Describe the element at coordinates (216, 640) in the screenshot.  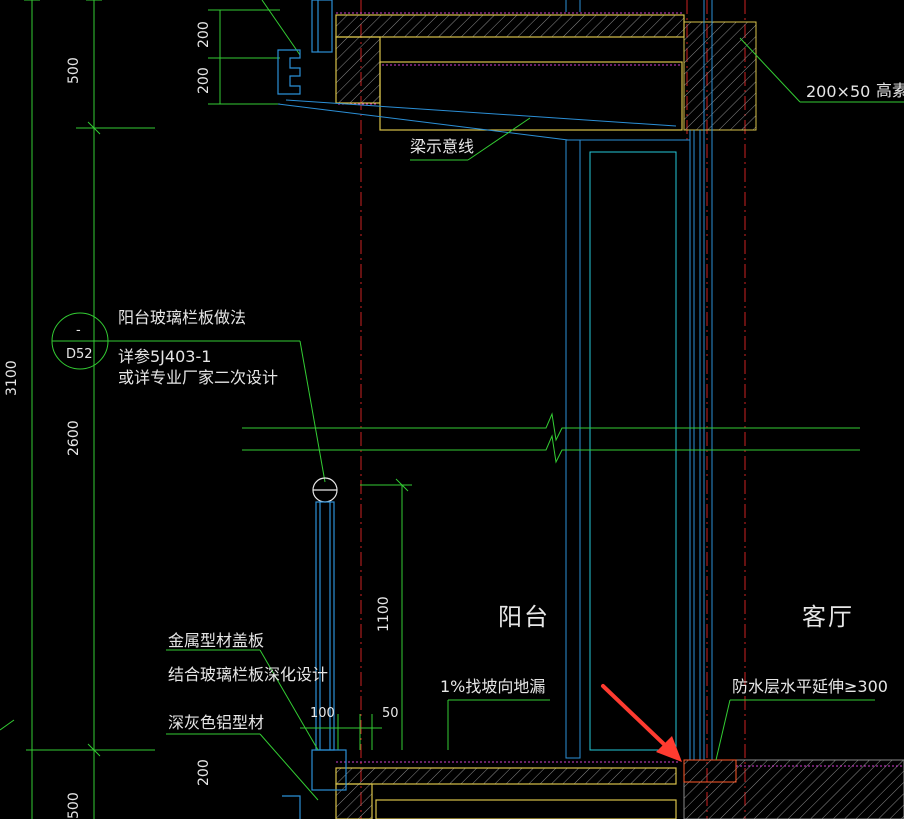
I see `metal-cover-label: 金属型材盖板` at that location.